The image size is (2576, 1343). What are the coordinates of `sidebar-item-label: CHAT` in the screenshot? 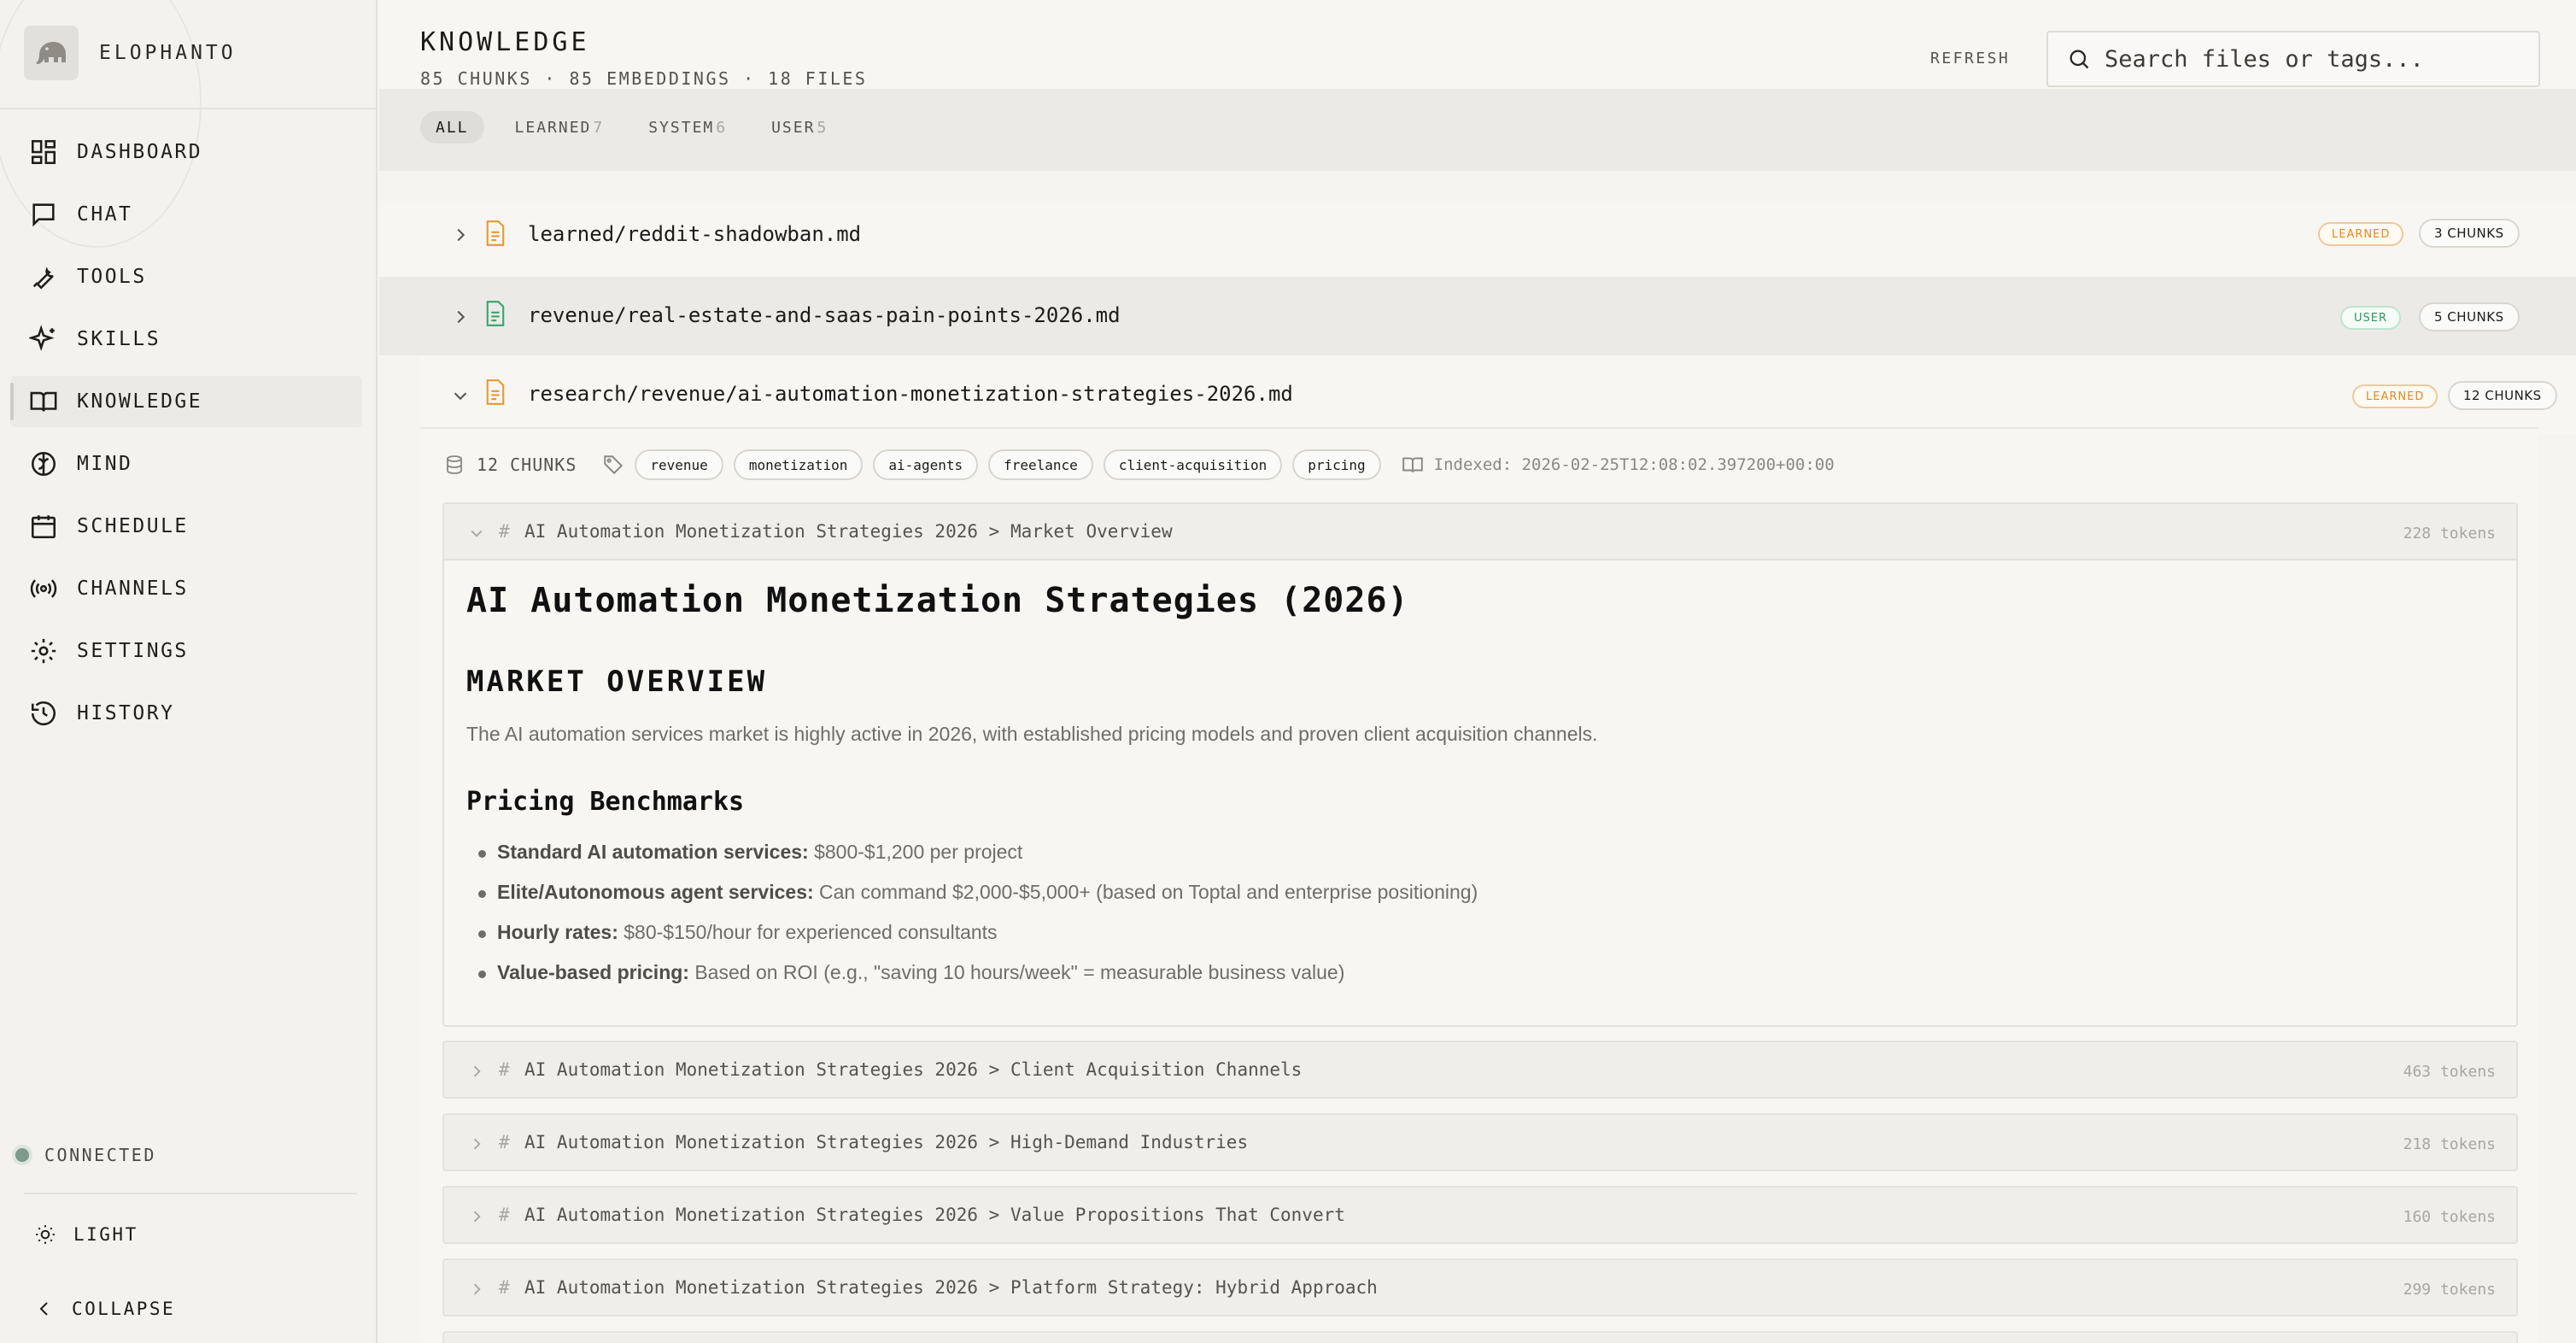 It's located at (105, 214).